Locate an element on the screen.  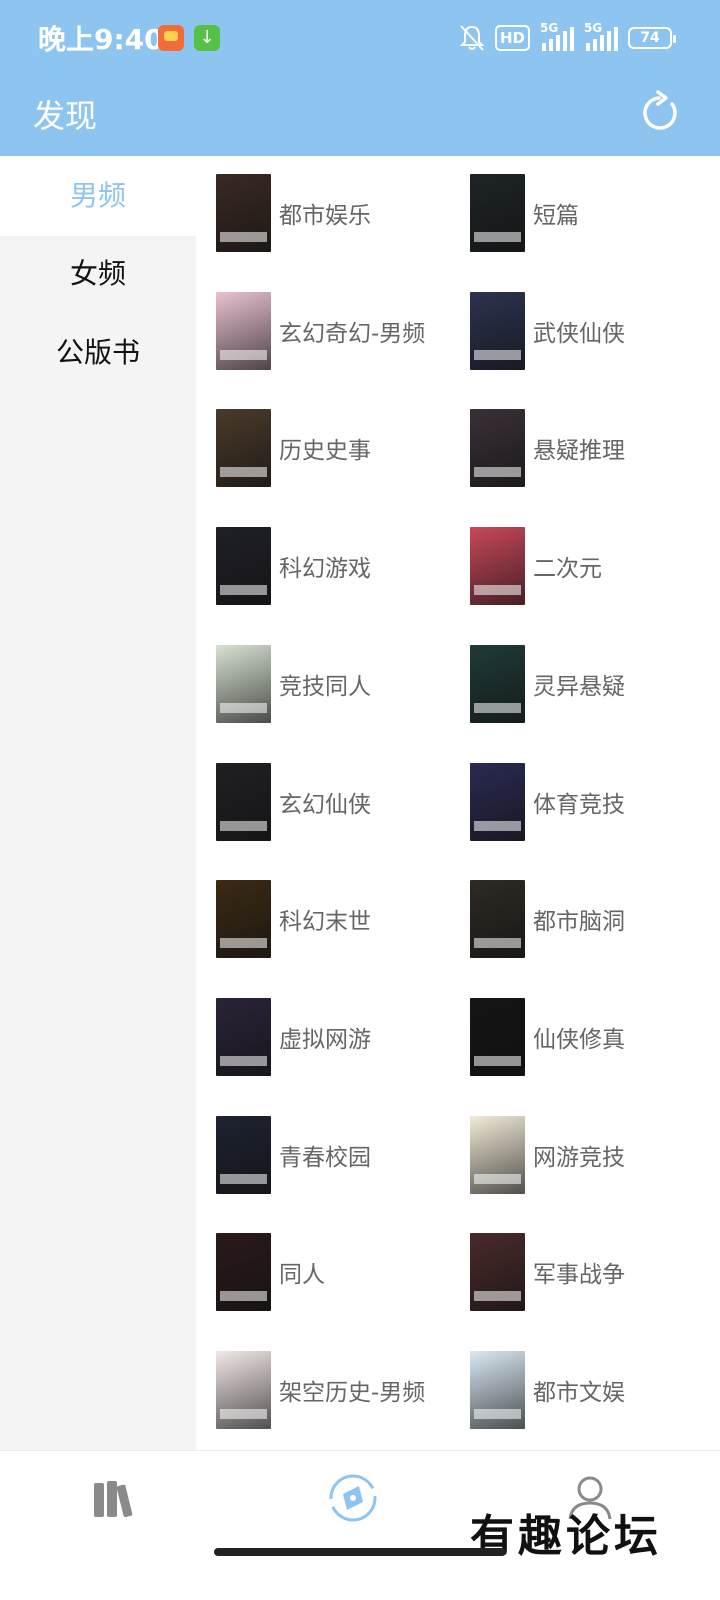
category-label: 仙侠修真 is located at coordinates (579, 1040).